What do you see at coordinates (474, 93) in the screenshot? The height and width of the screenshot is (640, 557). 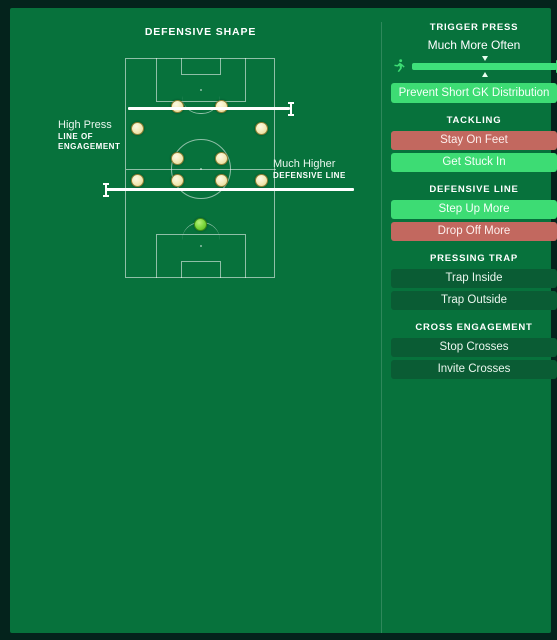 I see `prevent-short-gk-distribution-button: Prevent Short GK Distribution` at bounding box center [474, 93].